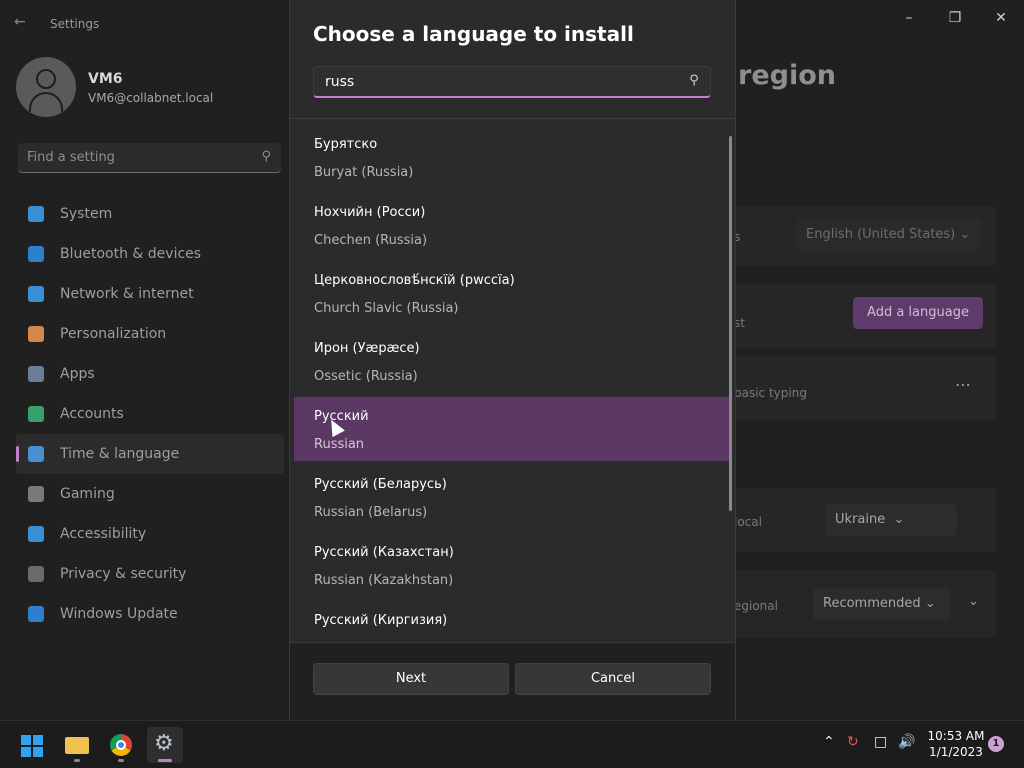  I want to click on language-english-name: Church Slavic (Russia), so click(386, 308).